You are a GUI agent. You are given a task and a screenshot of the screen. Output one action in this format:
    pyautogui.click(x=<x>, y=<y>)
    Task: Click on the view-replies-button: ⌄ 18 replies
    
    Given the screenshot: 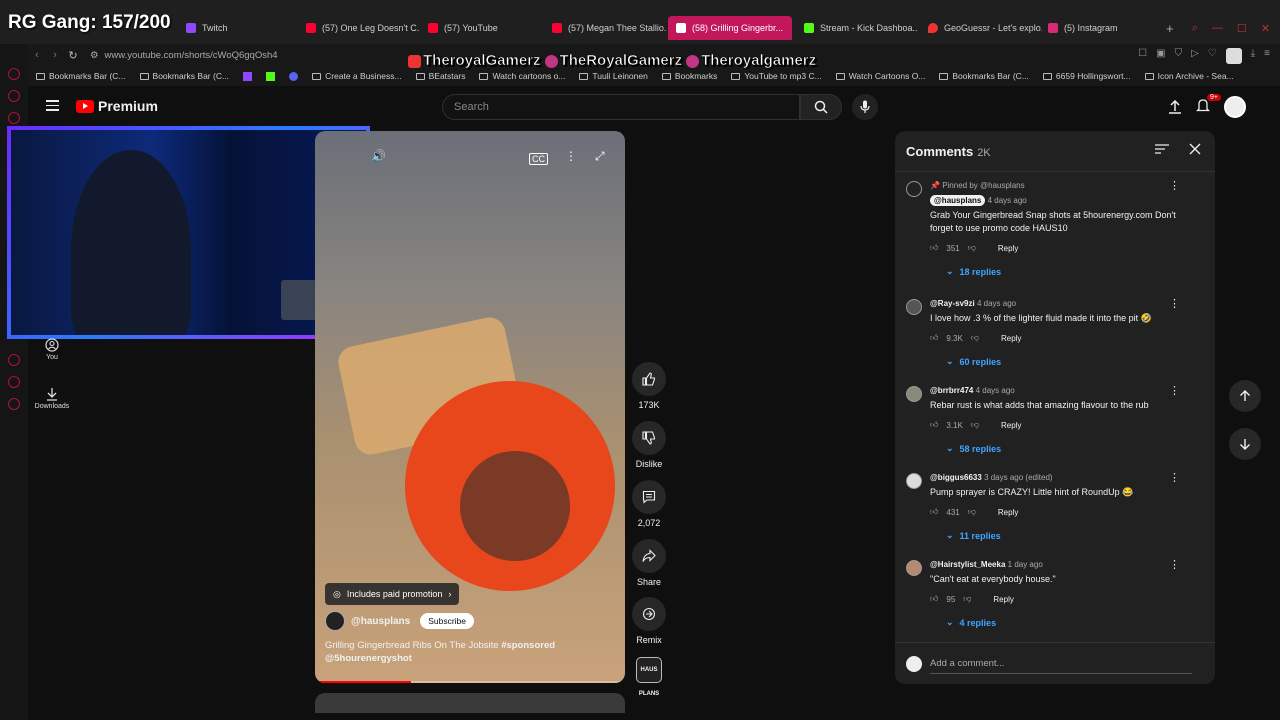 What is the action you would take?
    pyautogui.click(x=1063, y=271)
    